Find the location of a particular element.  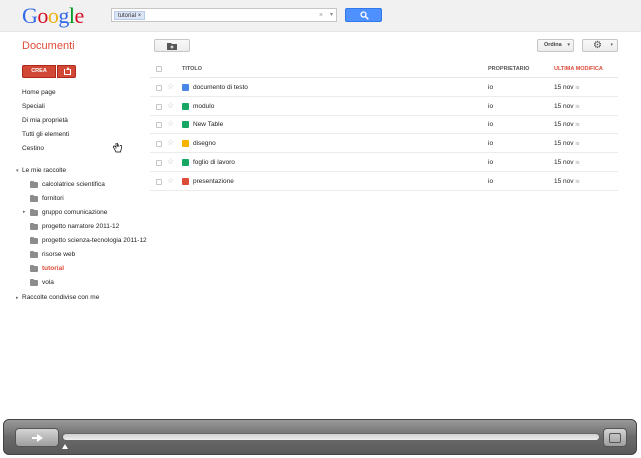

table-row: ☆ presentazione io 15 nov io is located at coordinates (384, 182).